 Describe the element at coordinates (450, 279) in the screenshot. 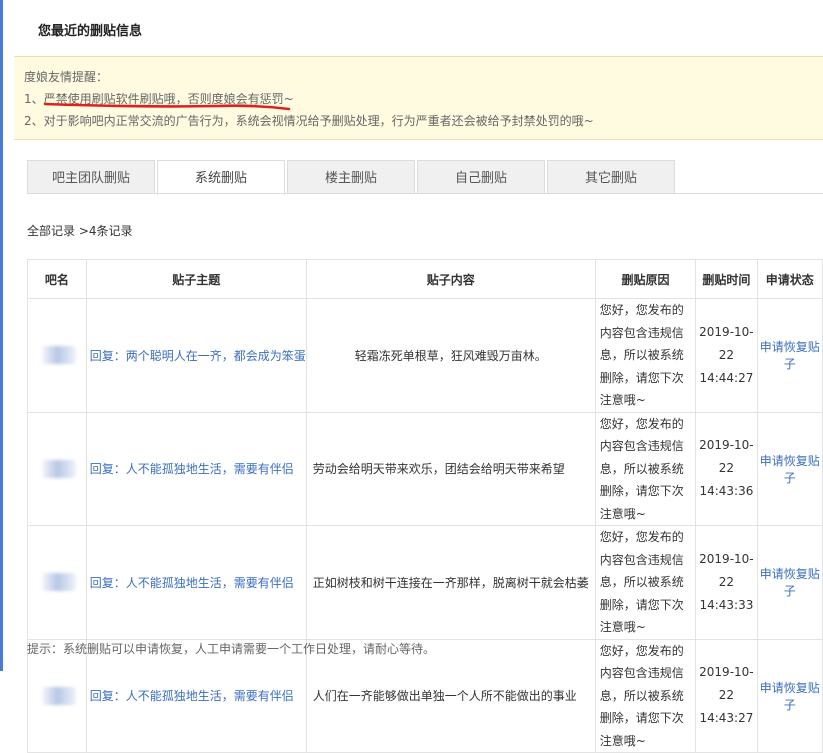

I see `header-post-content: 贴子内容` at that location.